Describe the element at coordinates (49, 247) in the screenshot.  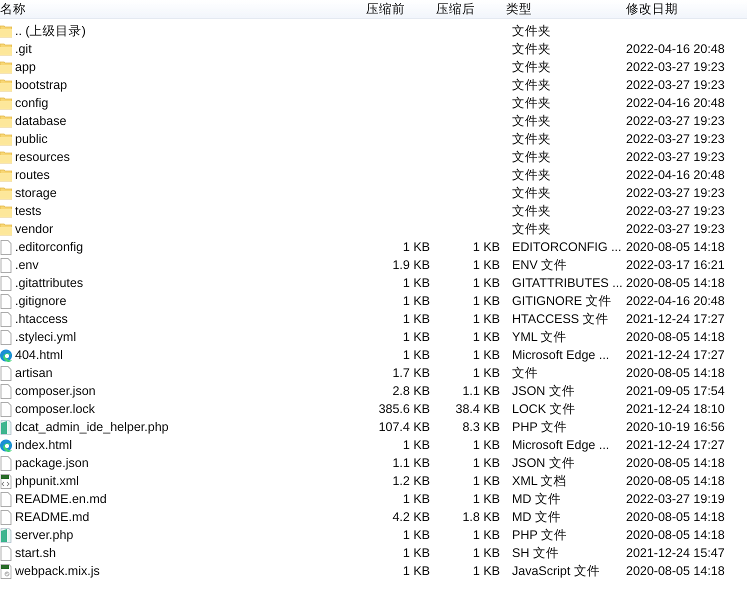
I see `file-name: .editorconfig` at that location.